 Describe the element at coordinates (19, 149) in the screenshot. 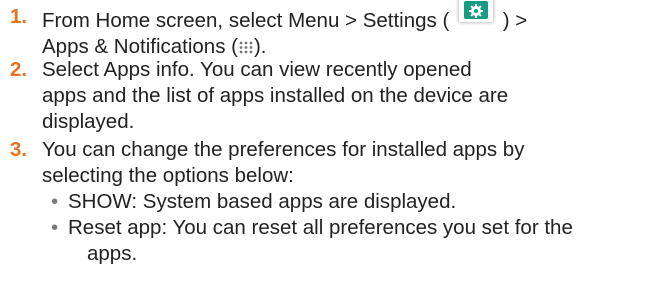

I see `step-number: 3.` at that location.